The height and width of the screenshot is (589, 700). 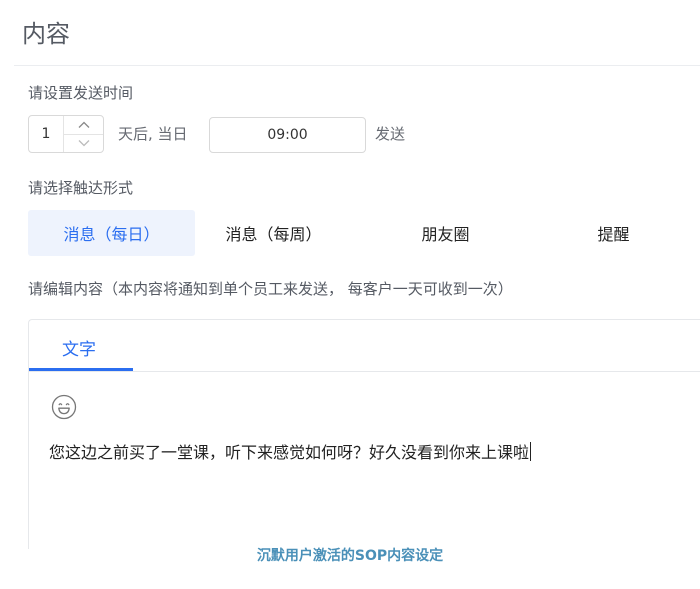 I want to click on figure-caption: 沉默用户激活的SOP内容设定, so click(x=350, y=556).